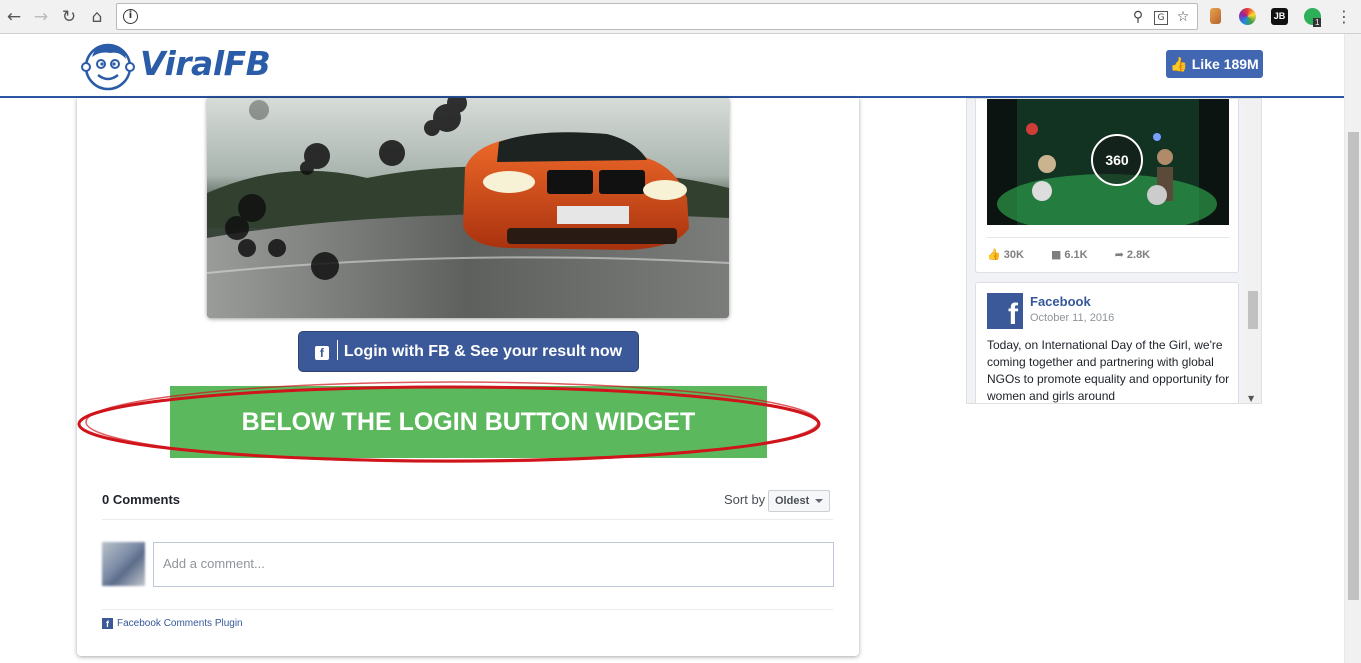 Image resolution: width=1361 pixels, height=663 pixels. I want to click on comments-stat: ■ 6.1K, so click(1075, 254).